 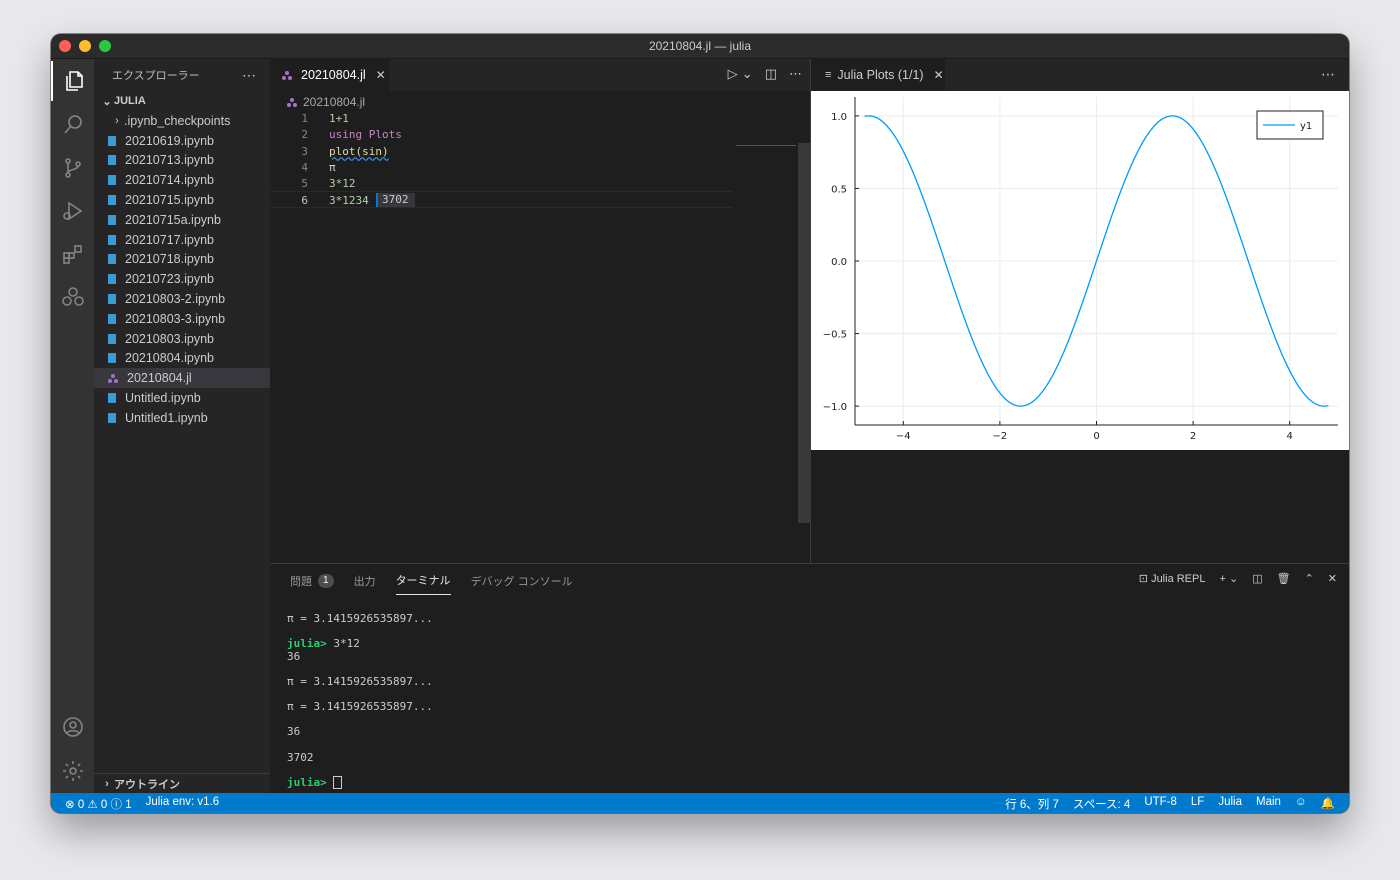 What do you see at coordinates (1332, 578) in the screenshot?
I see `close-panel-icon: ✕` at bounding box center [1332, 578].